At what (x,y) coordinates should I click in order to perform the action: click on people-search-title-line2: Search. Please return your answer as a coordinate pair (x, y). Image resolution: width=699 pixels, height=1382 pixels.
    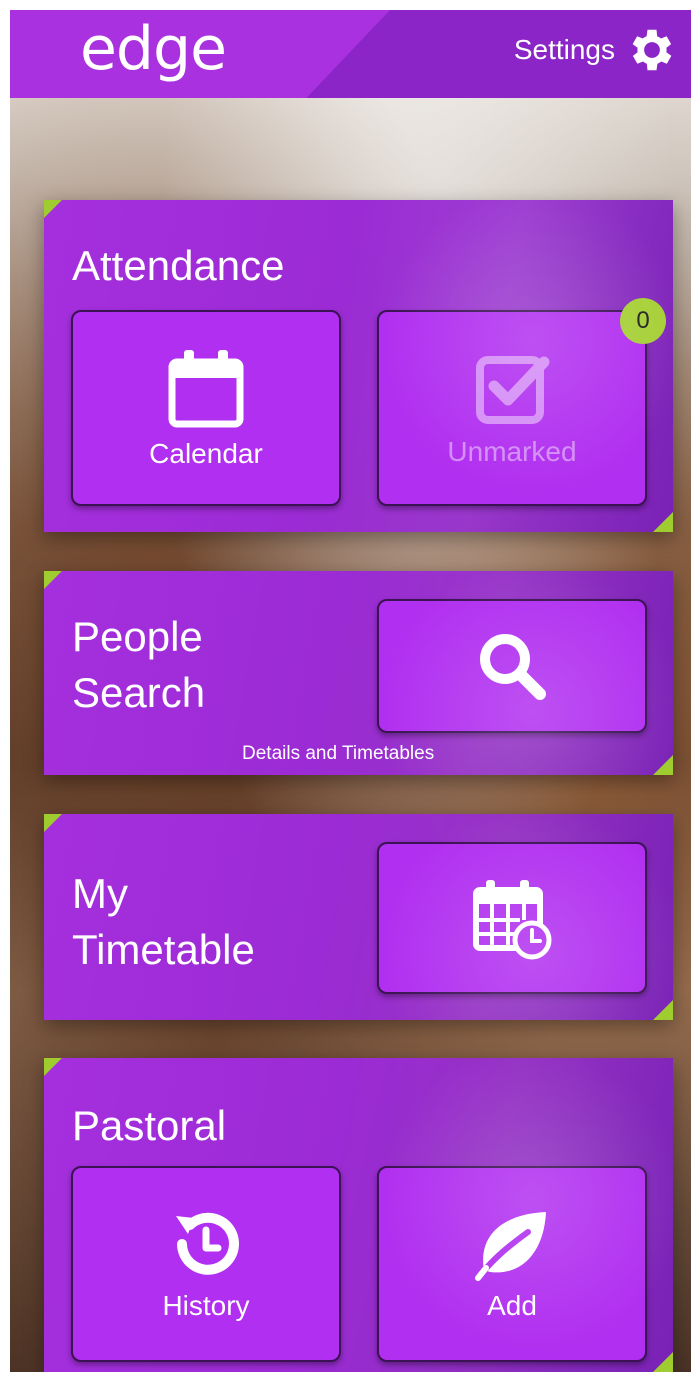
    Looking at the image, I should click on (139, 692).